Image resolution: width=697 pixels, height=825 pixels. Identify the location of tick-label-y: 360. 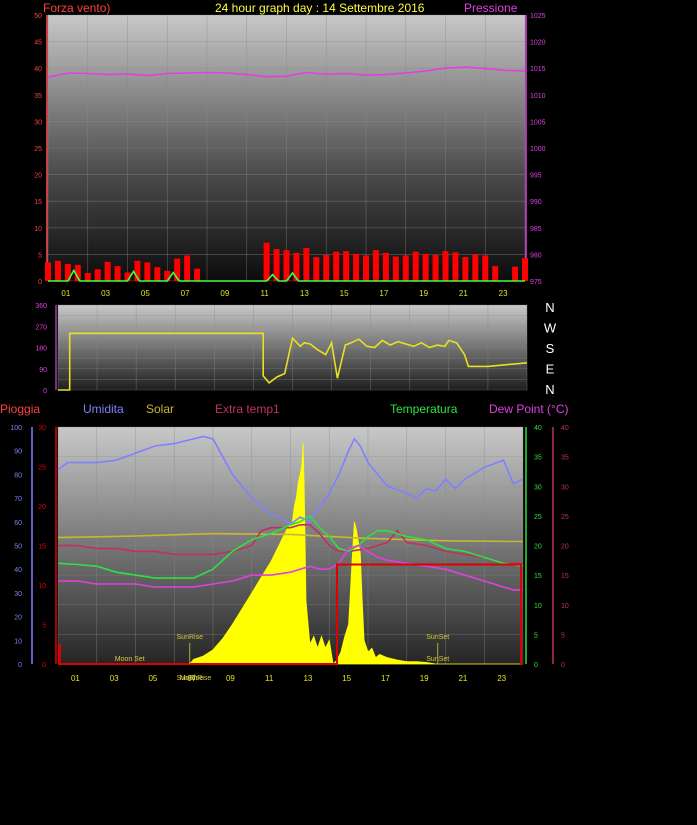
(41, 306).